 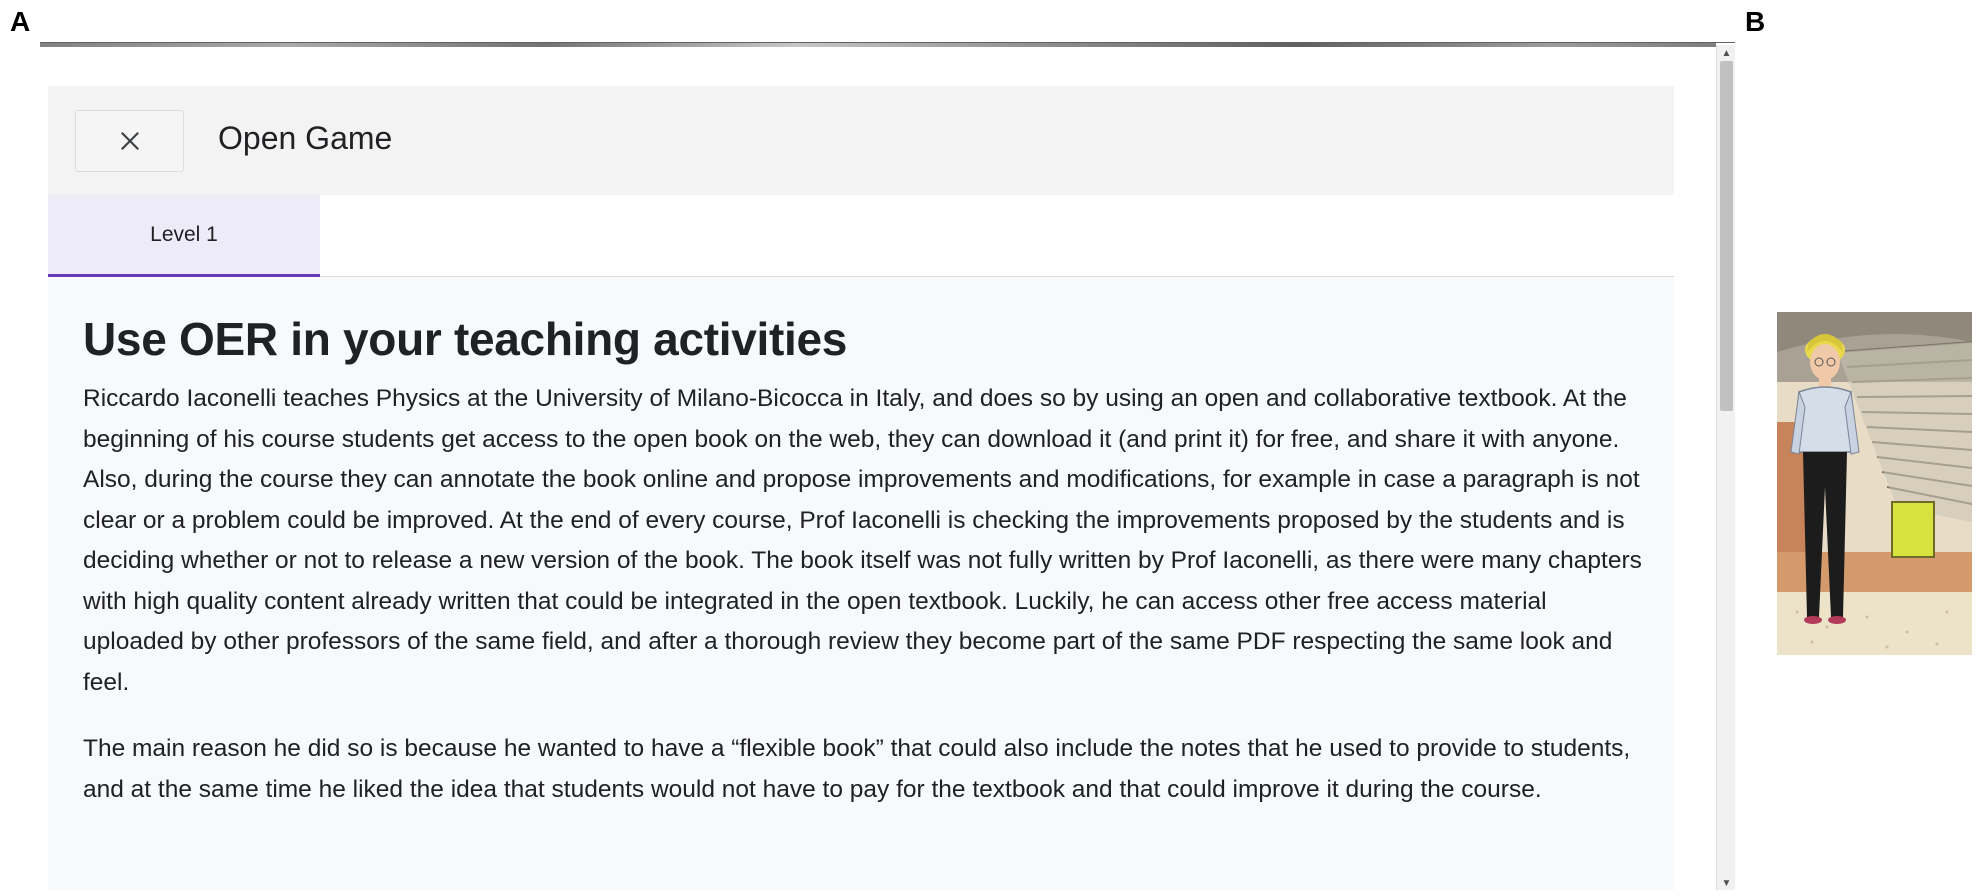 I want to click on panel-label-a: A, so click(x=20, y=21).